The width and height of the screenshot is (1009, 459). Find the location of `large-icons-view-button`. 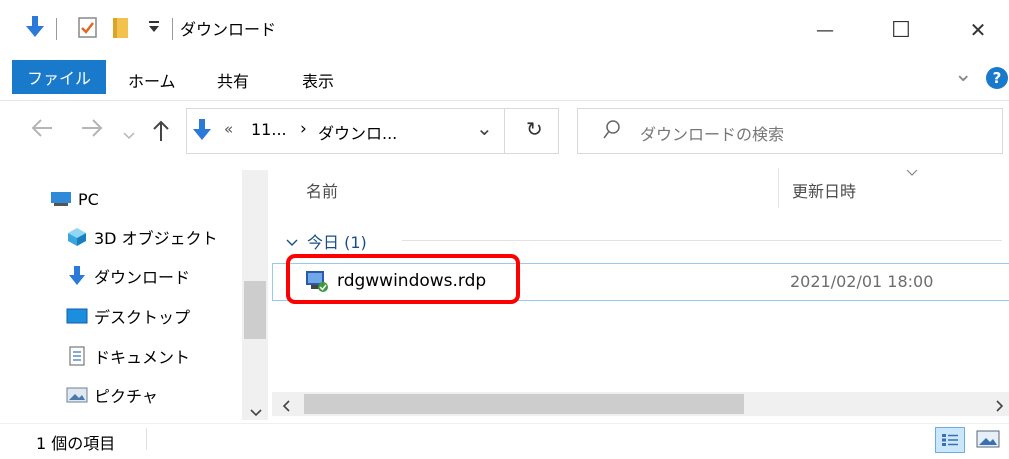

large-icons-view-button is located at coordinates (988, 441).